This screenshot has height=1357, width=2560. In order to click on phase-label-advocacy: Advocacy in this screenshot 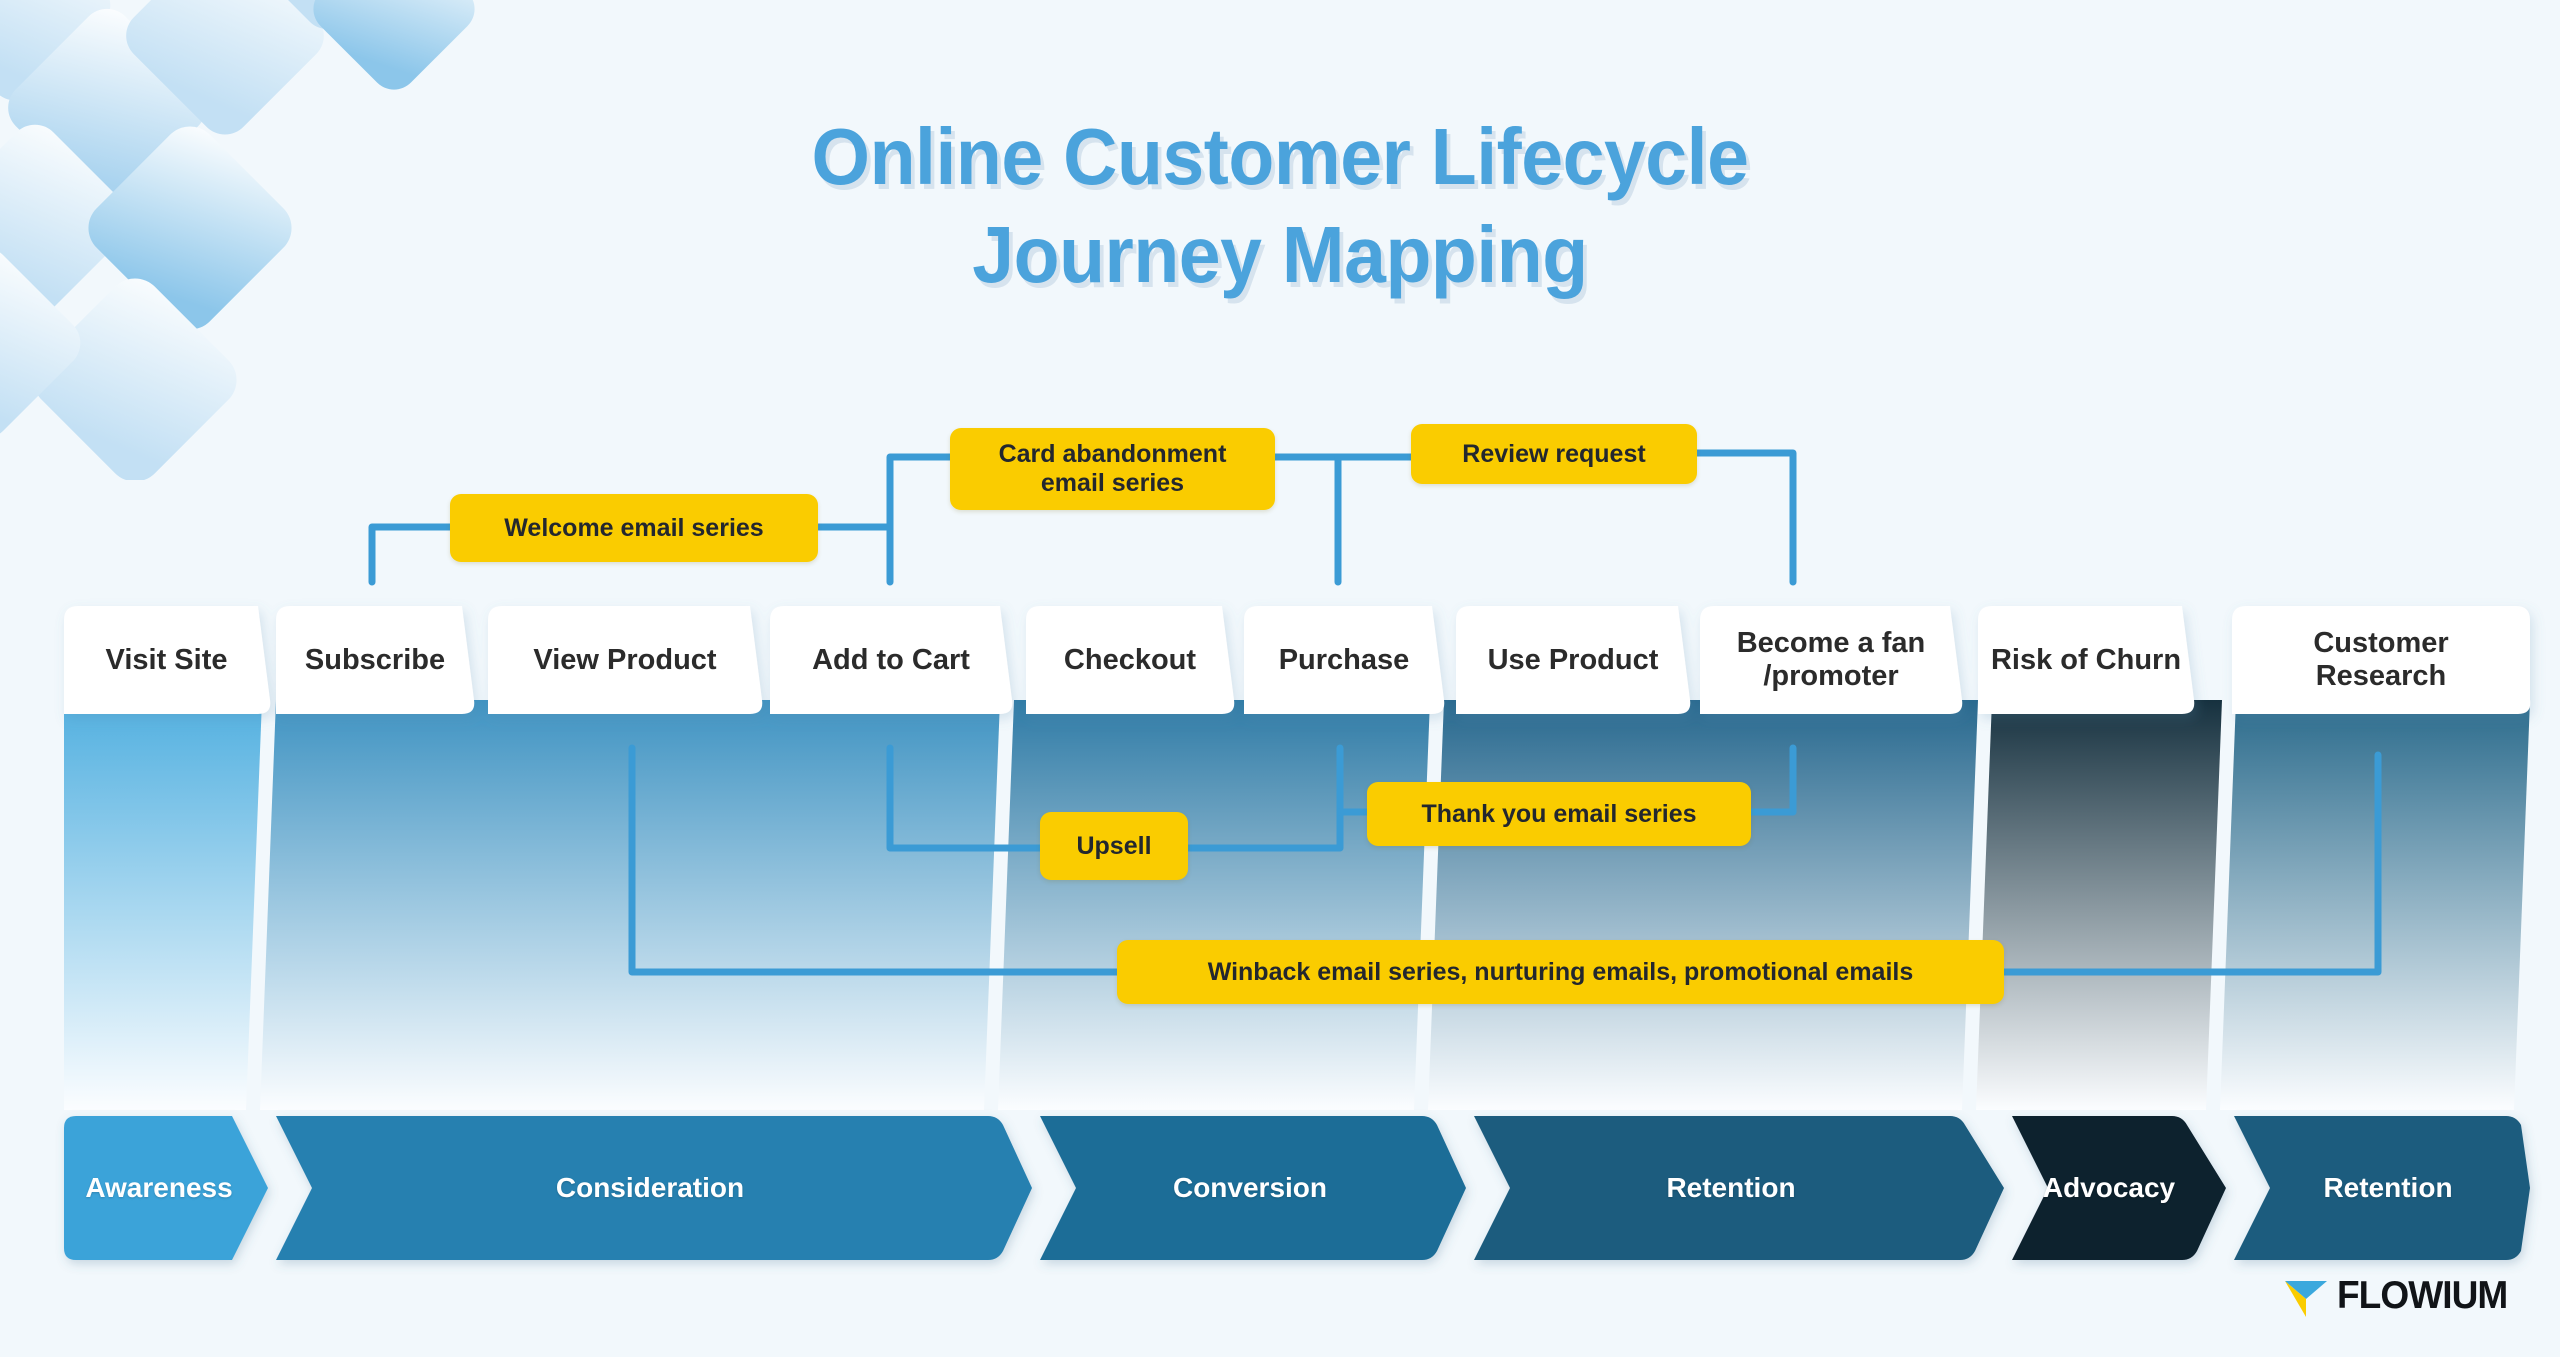, I will do `click(2109, 1188)`.